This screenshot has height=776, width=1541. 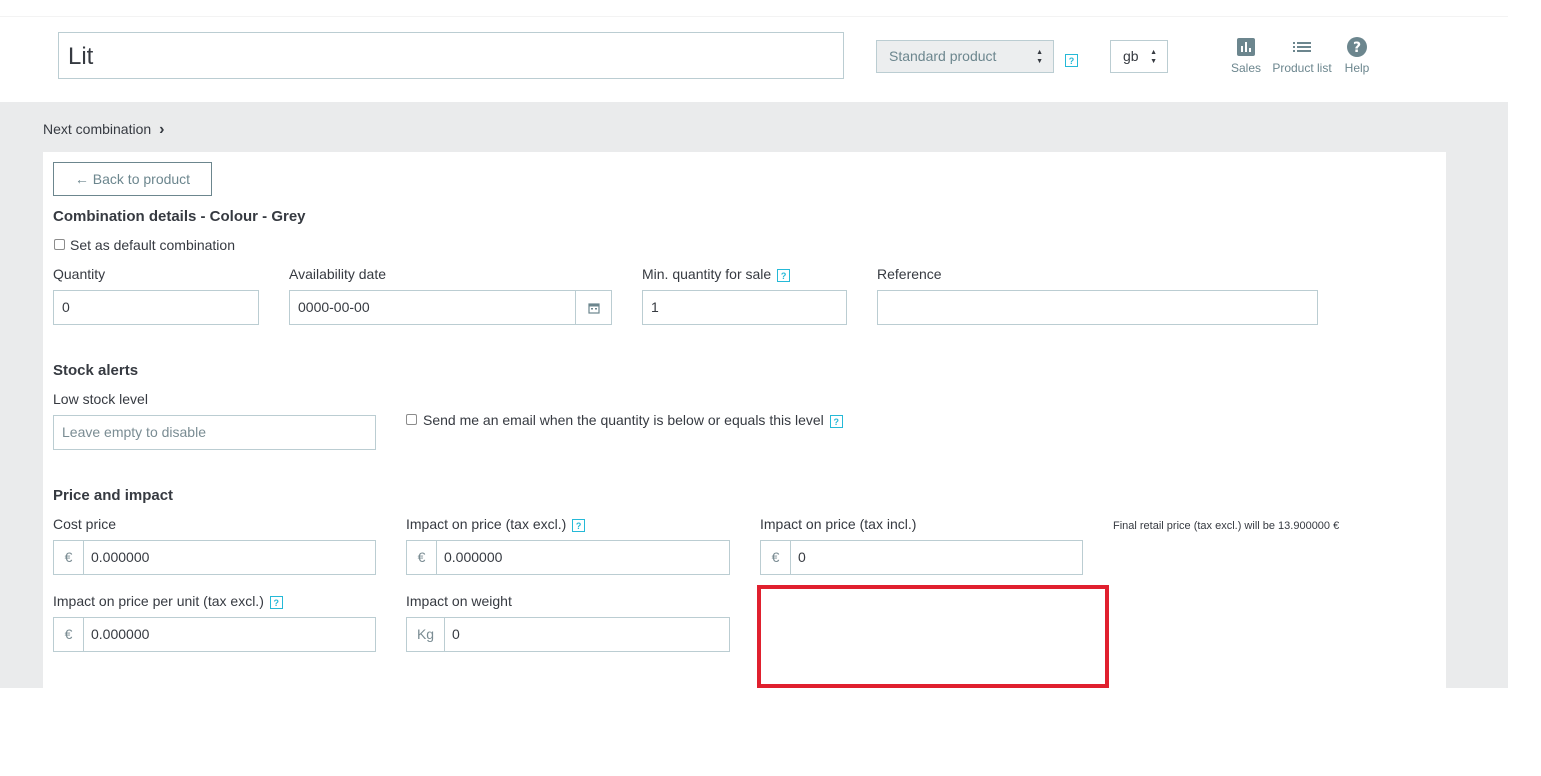 I want to click on impact-tax-incl-input: € 0, so click(x=921, y=557).